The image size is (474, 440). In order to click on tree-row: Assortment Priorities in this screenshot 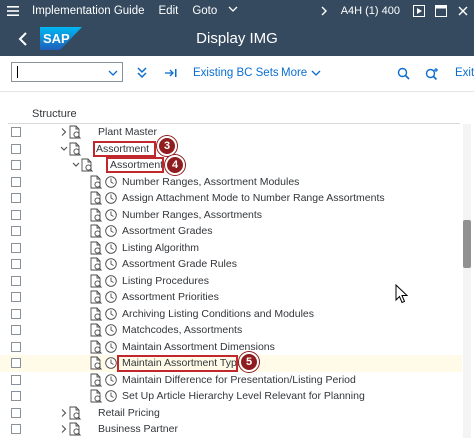, I will do `click(231, 297)`.